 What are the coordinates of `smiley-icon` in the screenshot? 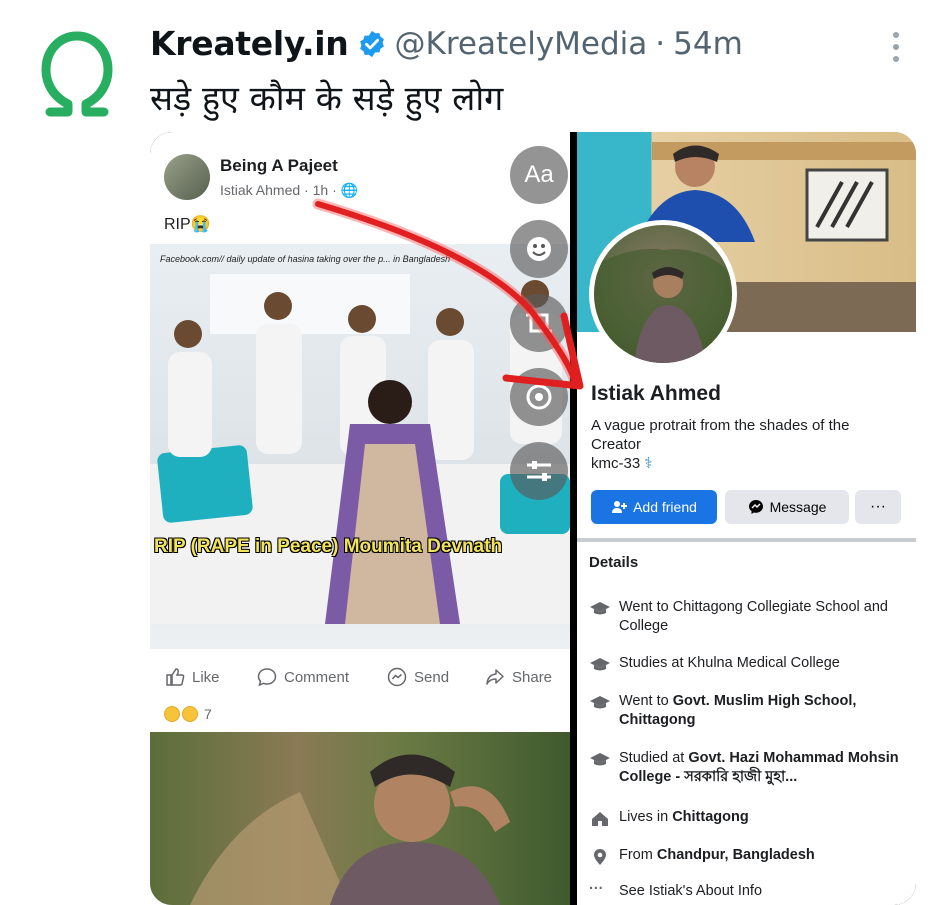 It's located at (539, 249).